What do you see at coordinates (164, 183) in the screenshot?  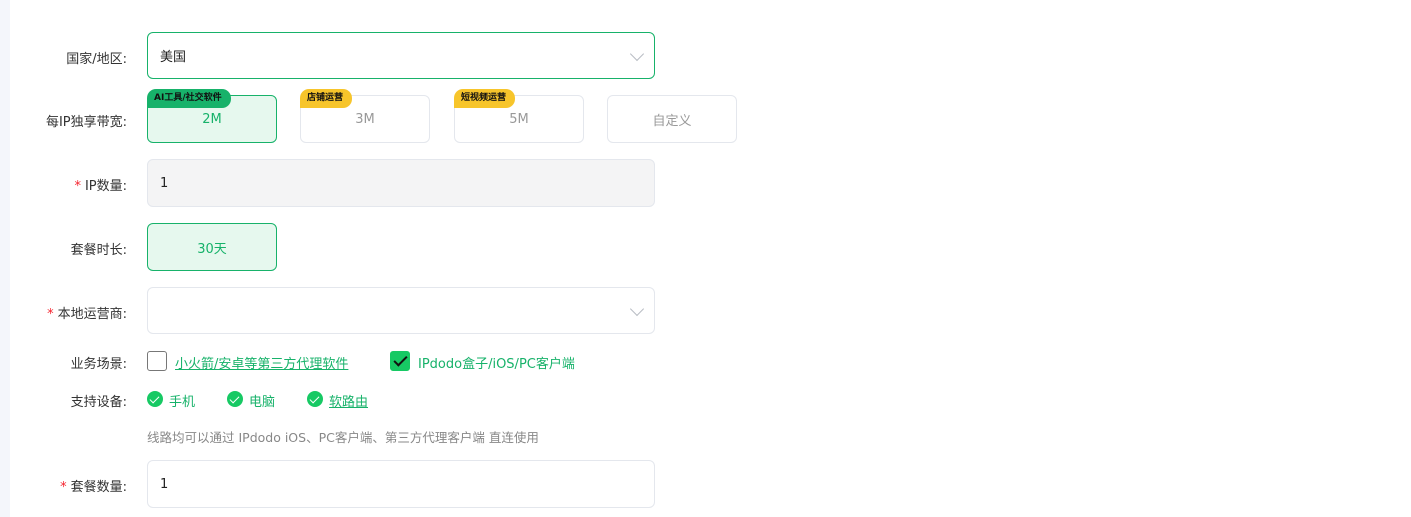 I see `ip-count-value: 1` at bounding box center [164, 183].